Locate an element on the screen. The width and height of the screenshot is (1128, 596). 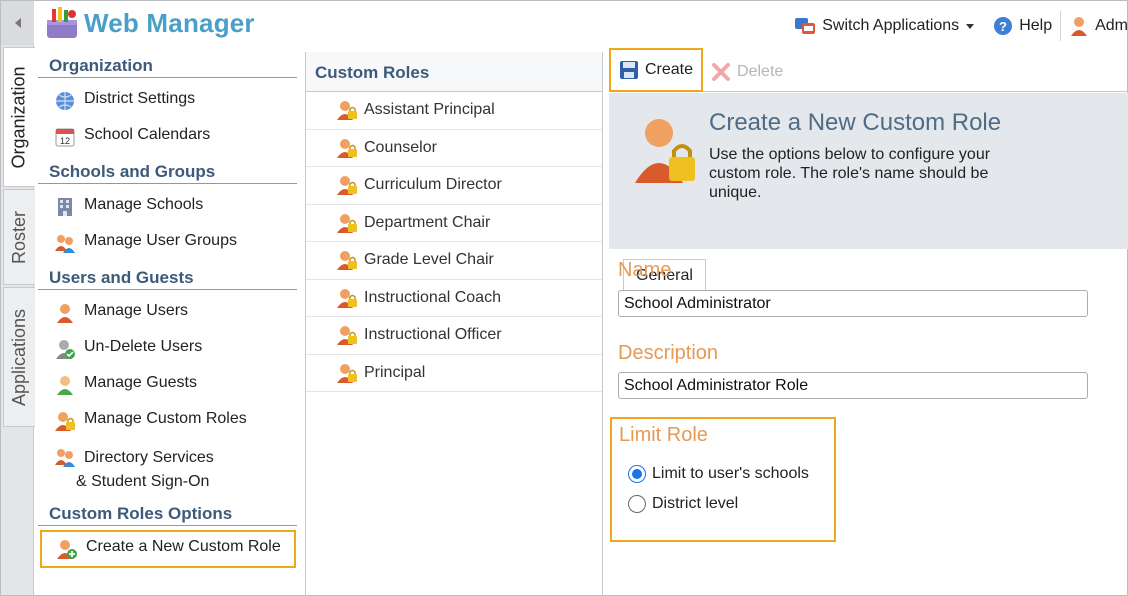
nav-item-district-settings: District Settings is located at coordinates (169, 102).